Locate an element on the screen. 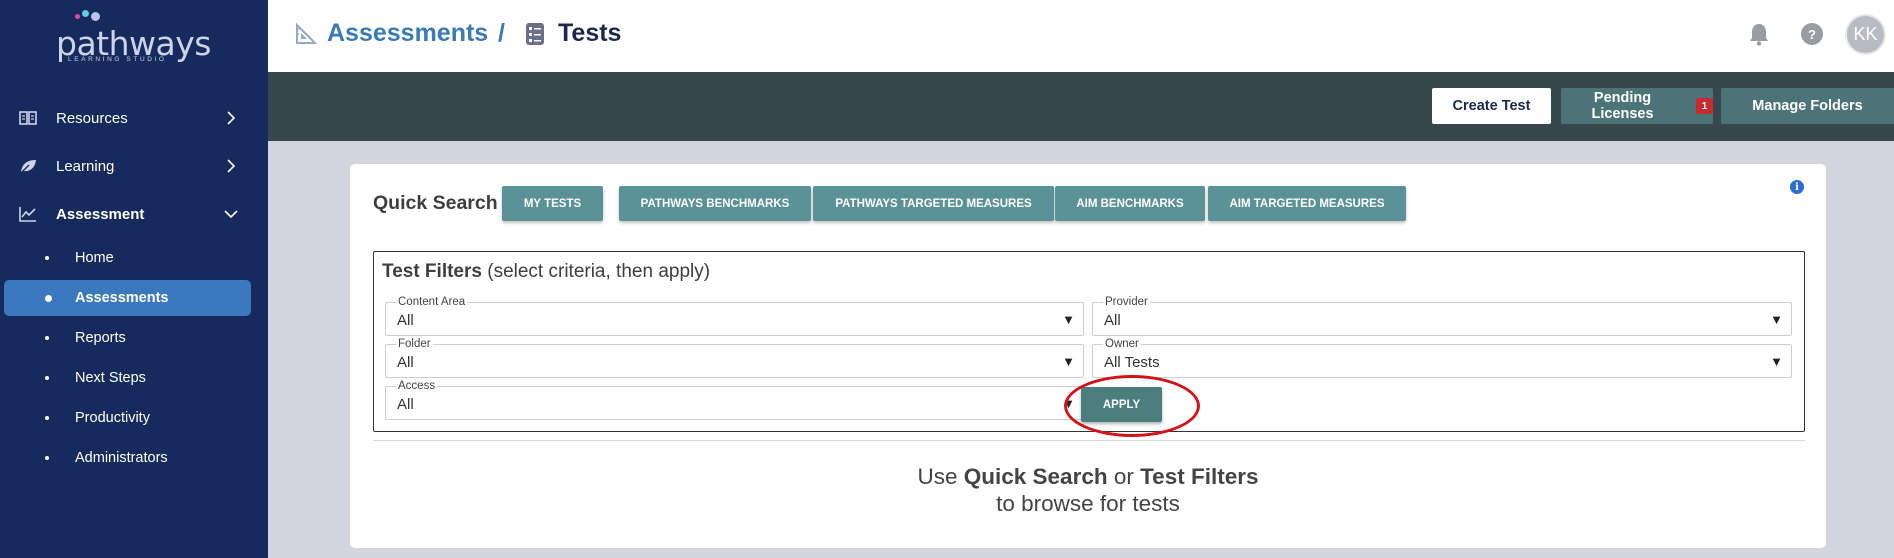 The image size is (1894, 558). sidebar-subitem-next-steps: Next Steps is located at coordinates (134, 378).